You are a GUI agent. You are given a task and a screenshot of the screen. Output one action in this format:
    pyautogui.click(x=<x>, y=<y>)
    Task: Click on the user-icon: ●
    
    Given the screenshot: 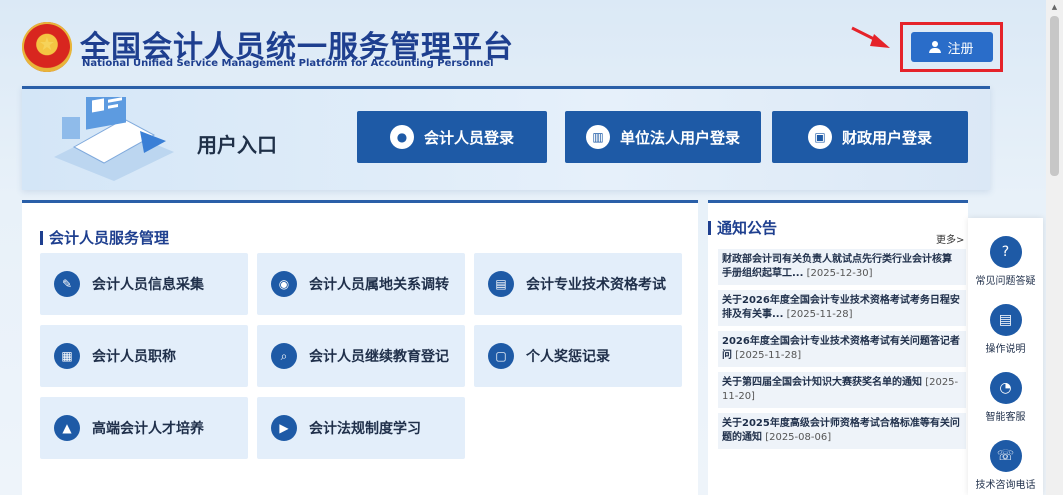 What is the action you would take?
    pyautogui.click(x=401, y=137)
    